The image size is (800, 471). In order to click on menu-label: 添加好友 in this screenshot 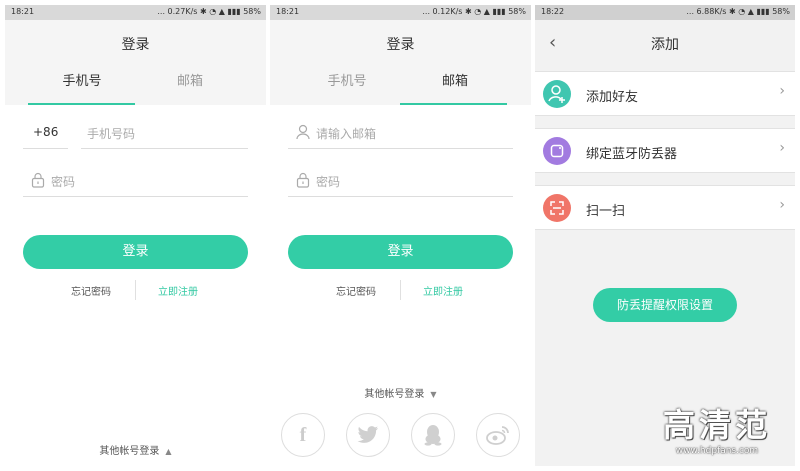, I will do `click(612, 97)`.